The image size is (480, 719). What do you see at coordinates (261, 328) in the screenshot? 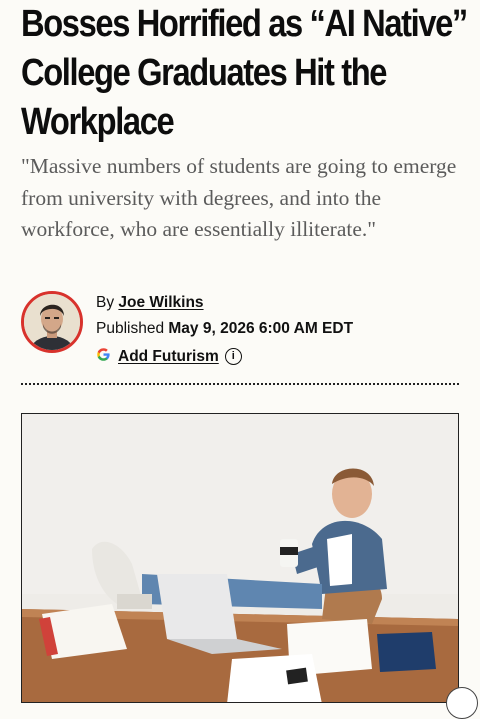
I see `published-datetime: May 9, 2026 6:00 AM EDT` at bounding box center [261, 328].